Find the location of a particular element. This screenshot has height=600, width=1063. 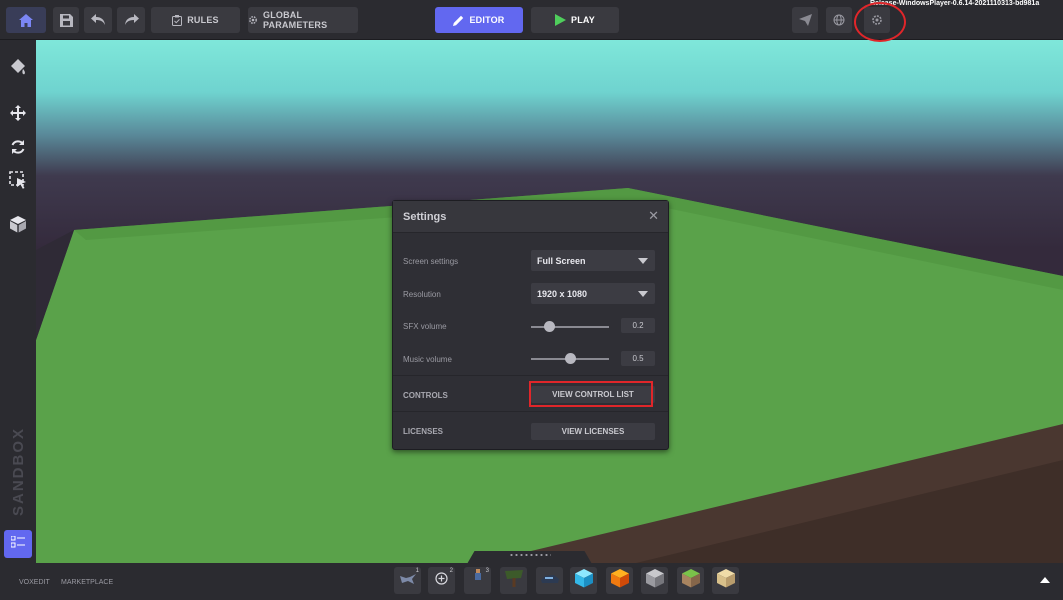

editor-label: EDITOR is located at coordinates (487, 20).